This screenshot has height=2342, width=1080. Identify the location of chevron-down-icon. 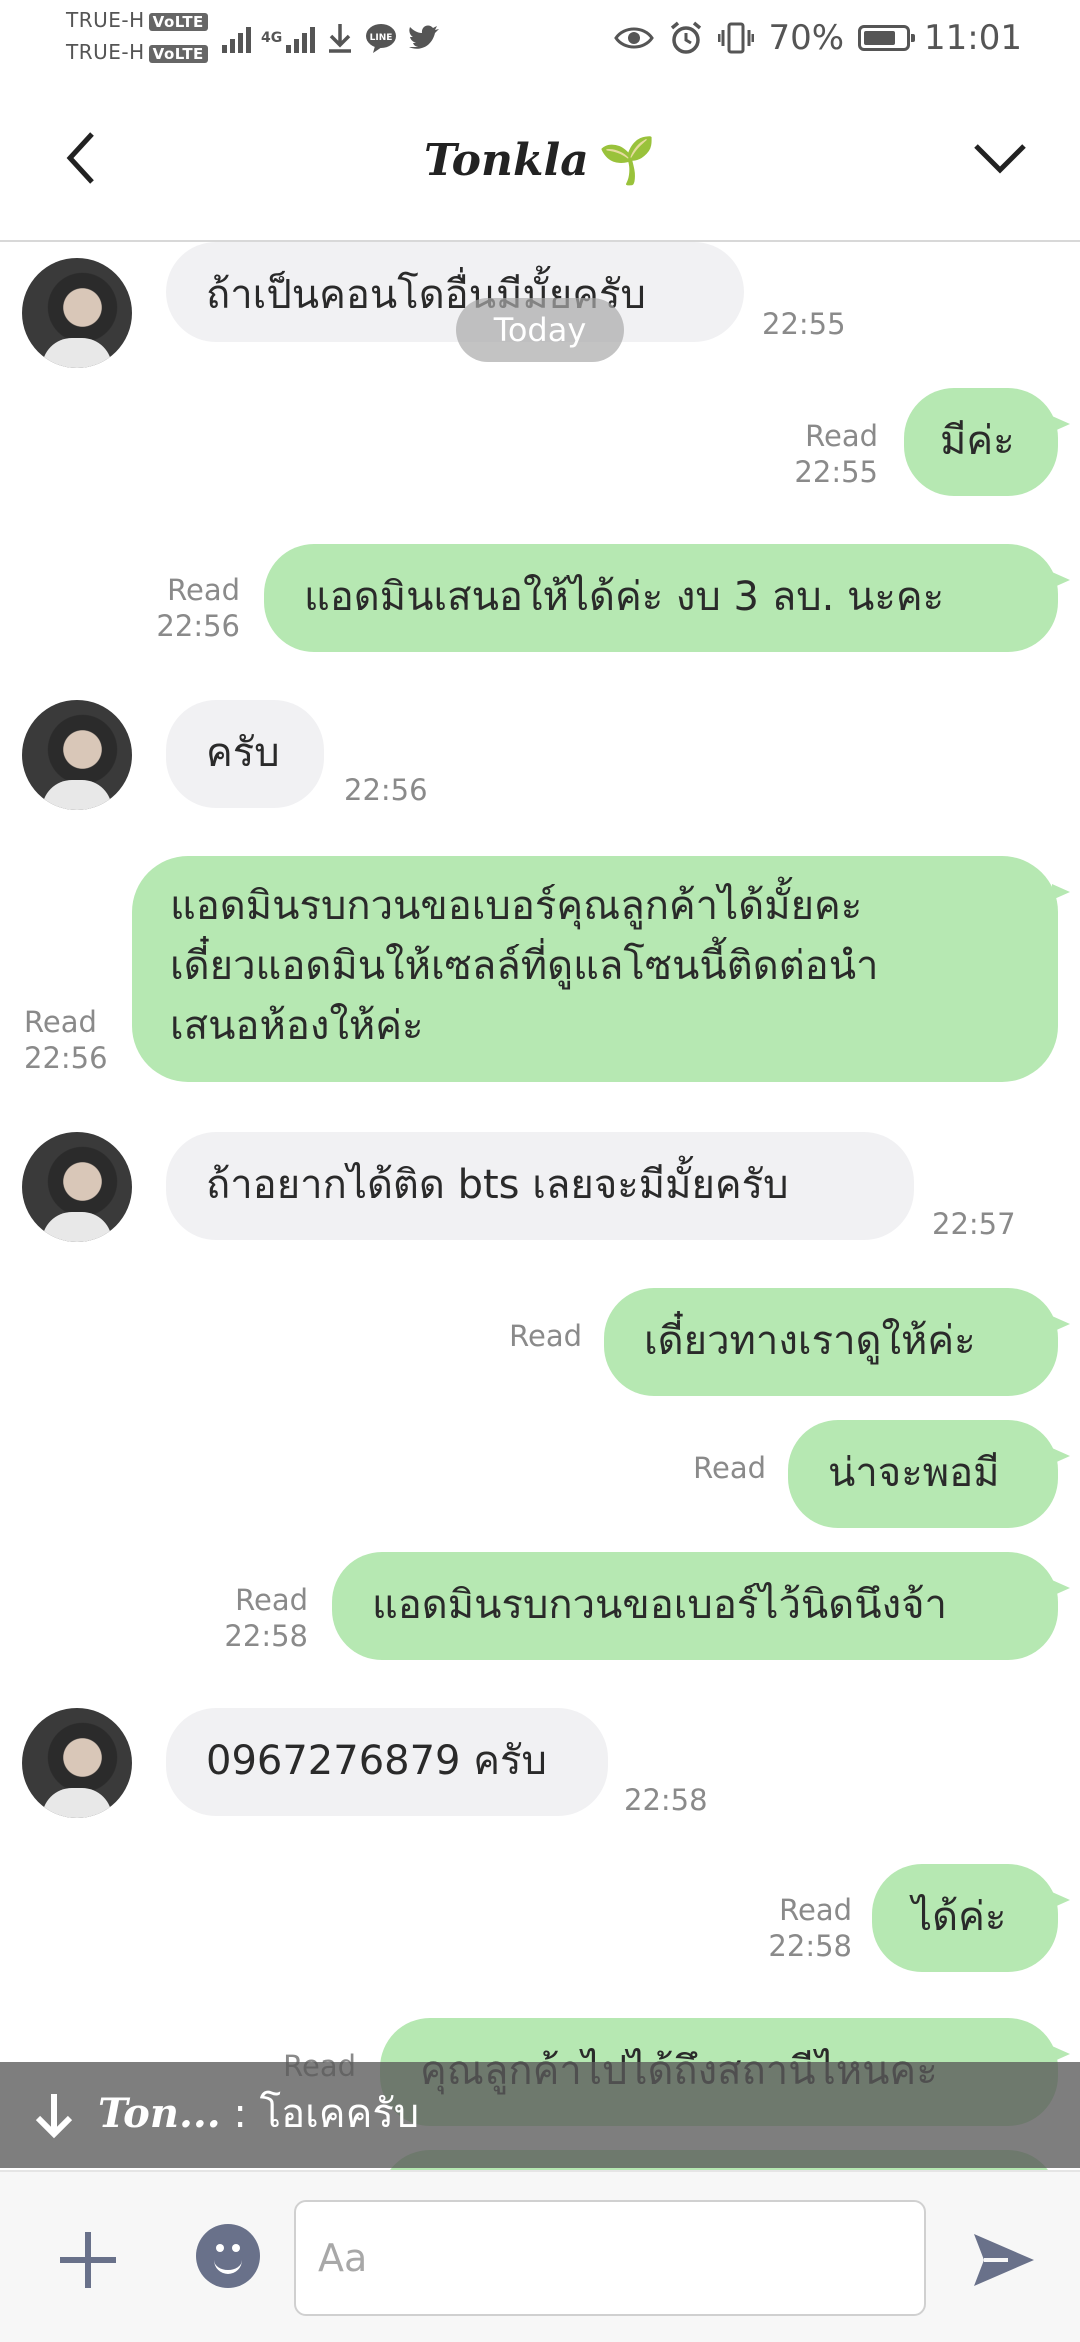
(1000, 159).